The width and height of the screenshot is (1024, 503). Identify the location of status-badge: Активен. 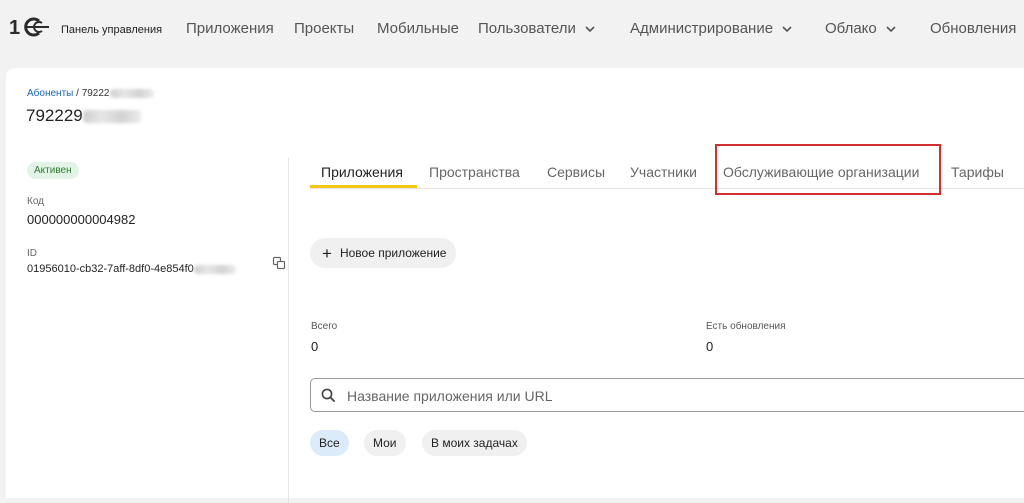
(53, 170).